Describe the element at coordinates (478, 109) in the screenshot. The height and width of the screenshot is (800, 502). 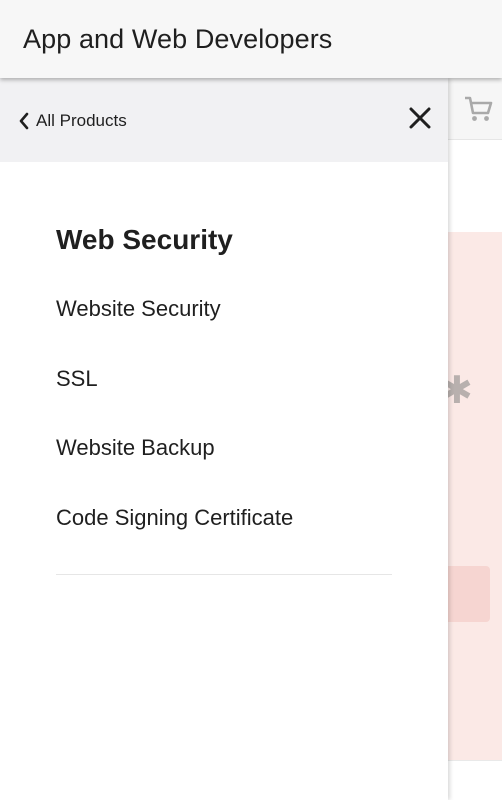
I see `cart-icon` at that location.